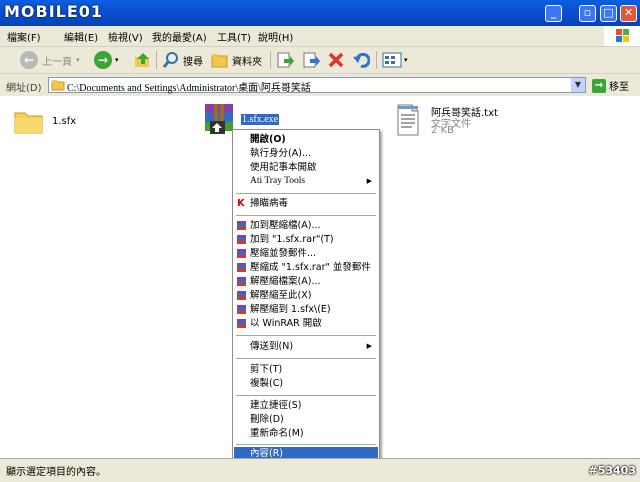 This screenshot has width=640, height=482. I want to click on search-label: 搜尋, so click(193, 62).